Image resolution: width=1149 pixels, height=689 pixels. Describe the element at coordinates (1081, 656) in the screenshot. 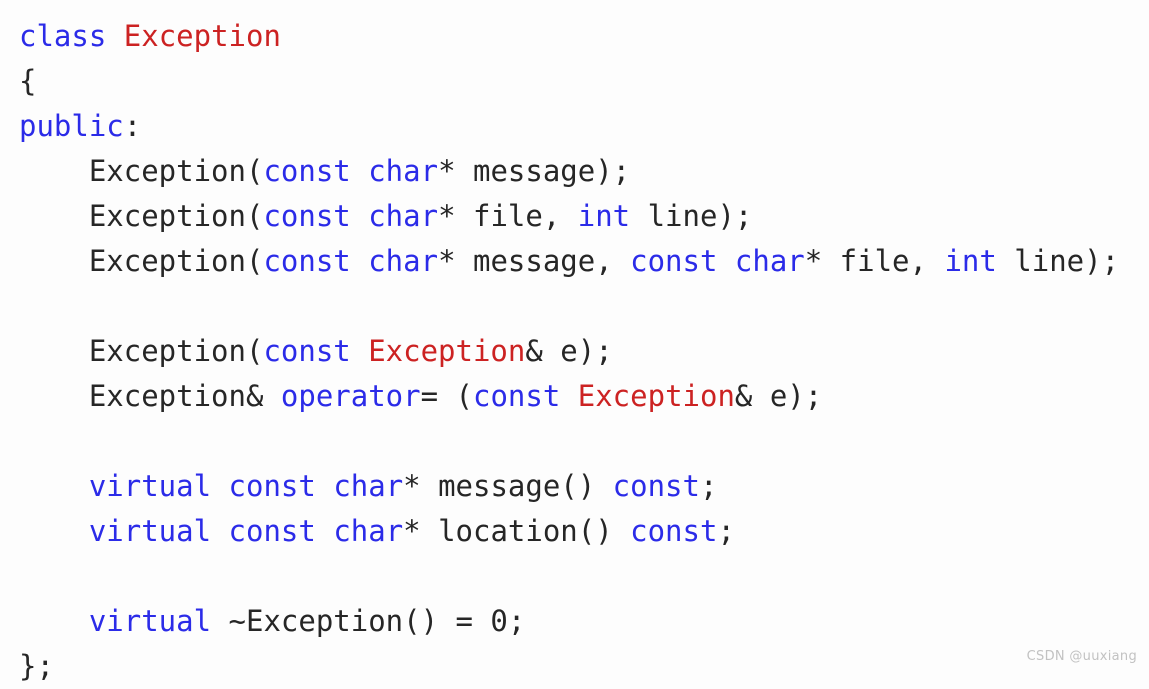

I see `csdn-watermark: CSDN @uuxiang` at that location.